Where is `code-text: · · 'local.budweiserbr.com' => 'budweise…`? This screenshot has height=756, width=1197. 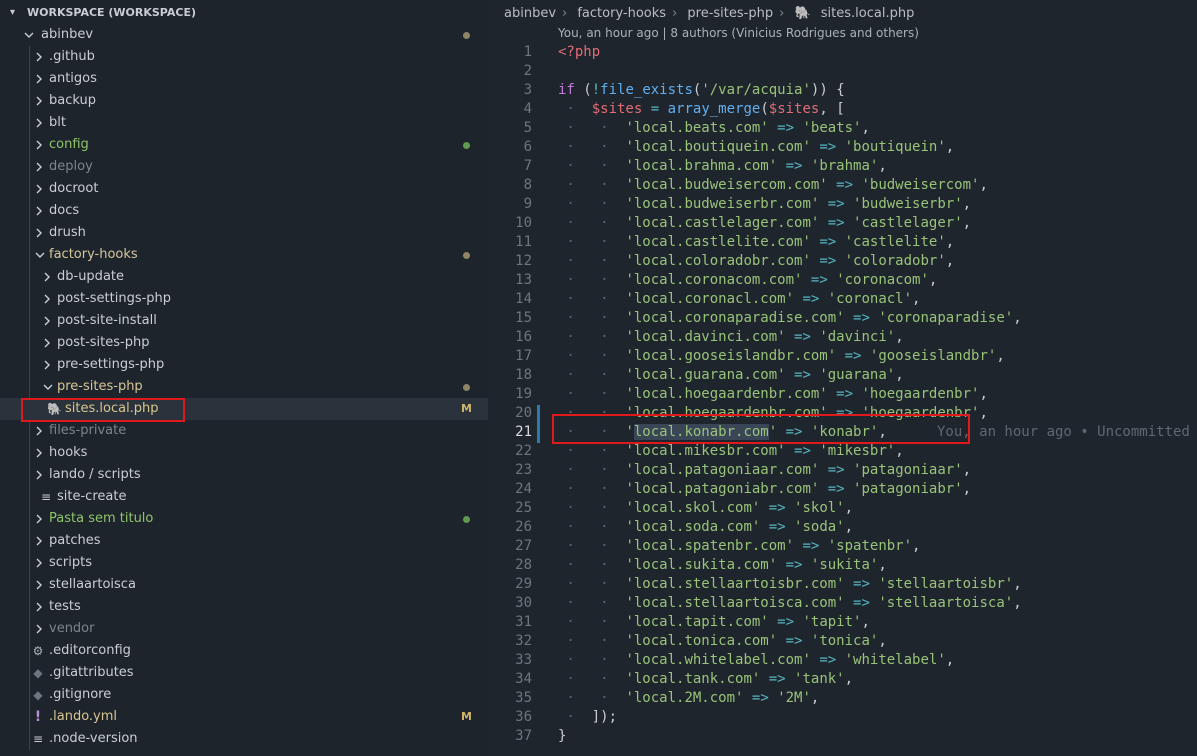 code-text: · · 'local.budweiserbr.com' => 'budweise… is located at coordinates (764, 204).